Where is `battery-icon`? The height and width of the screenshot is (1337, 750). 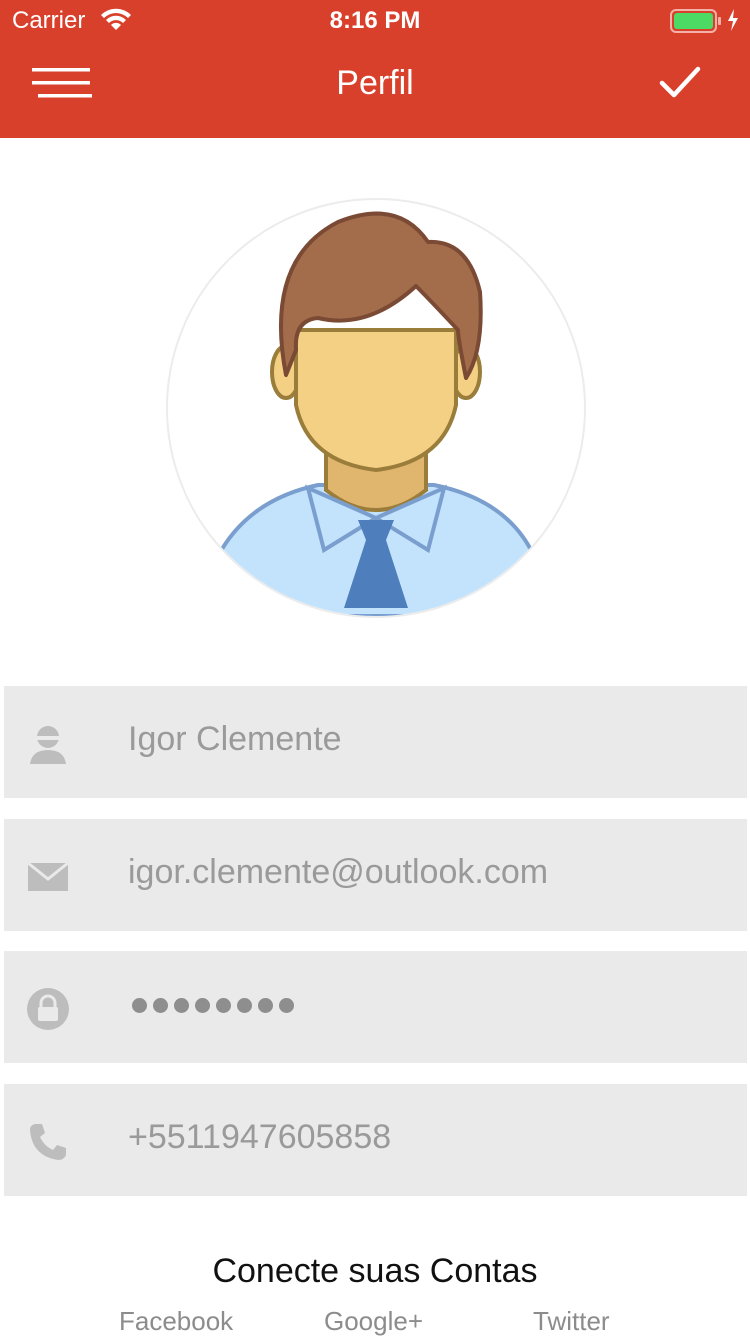 battery-icon is located at coordinates (695, 21).